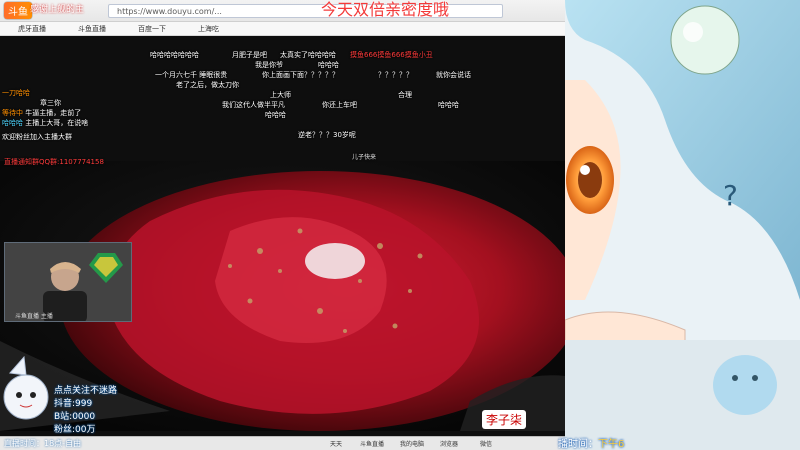 Image resolution: width=800 pixels, height=450 pixels. What do you see at coordinates (42, 113) in the screenshot?
I see `chat-line: 等待中 牛逼主播，走前了` at bounding box center [42, 113].